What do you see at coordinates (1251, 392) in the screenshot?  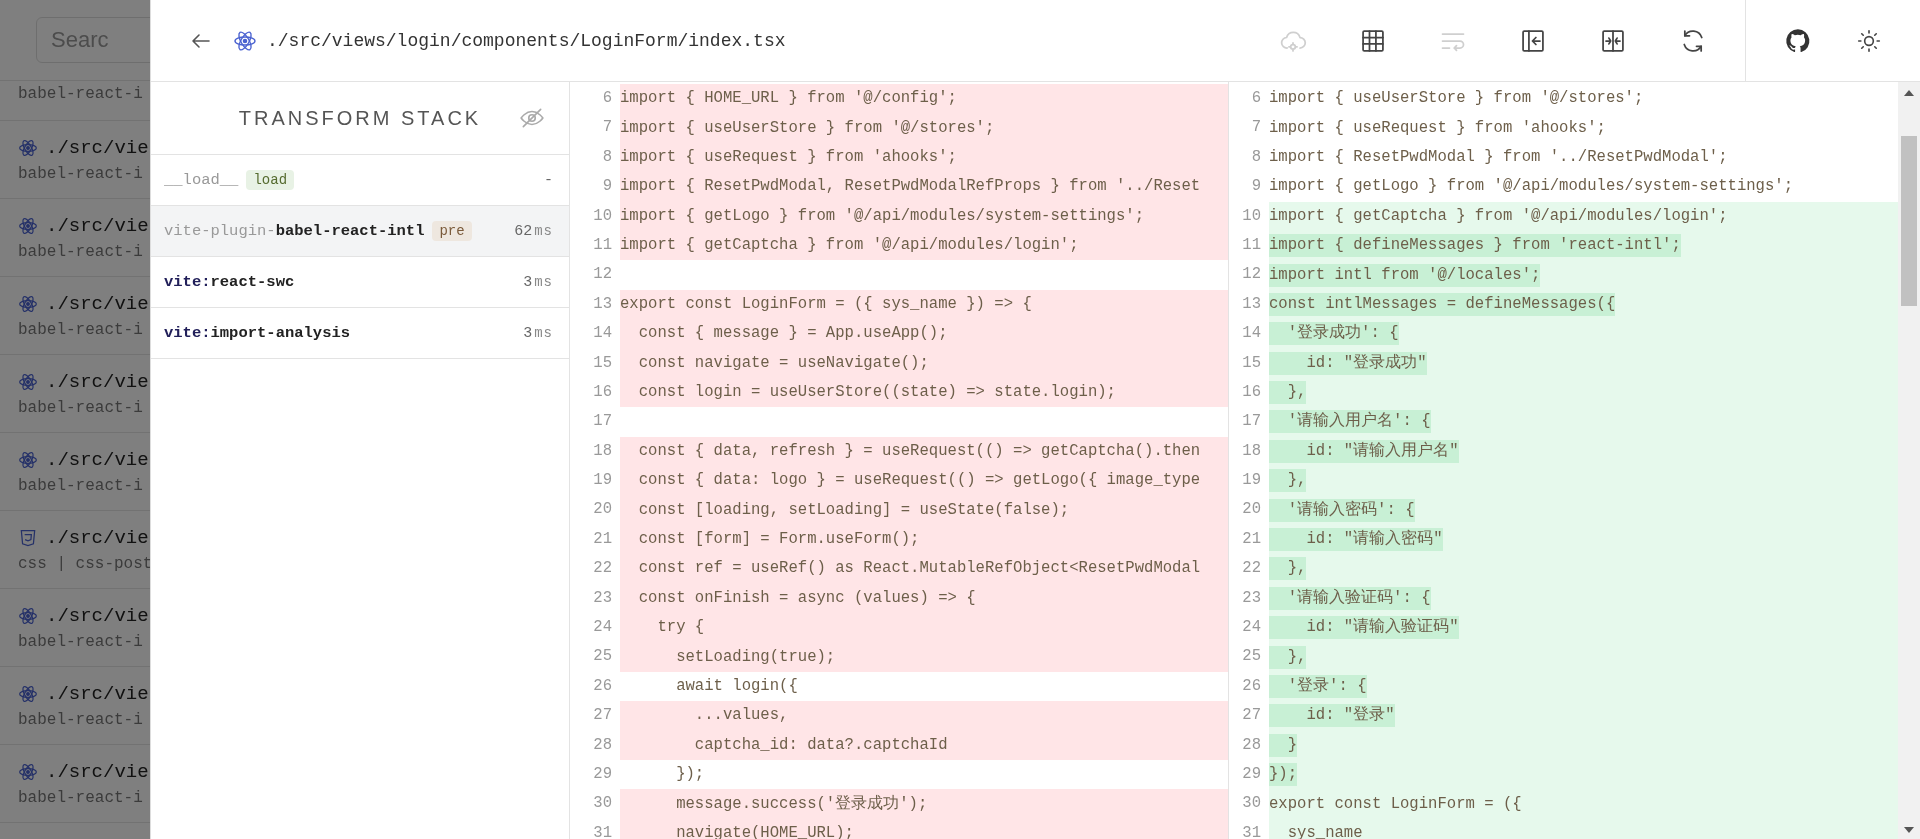 I see `line-number: 16` at bounding box center [1251, 392].